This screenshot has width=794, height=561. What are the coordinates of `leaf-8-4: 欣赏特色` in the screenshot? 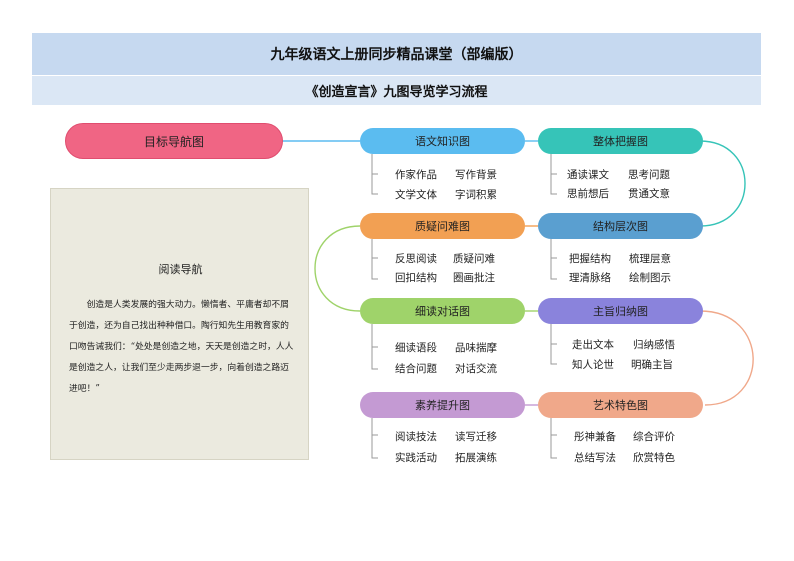 It's located at (654, 458).